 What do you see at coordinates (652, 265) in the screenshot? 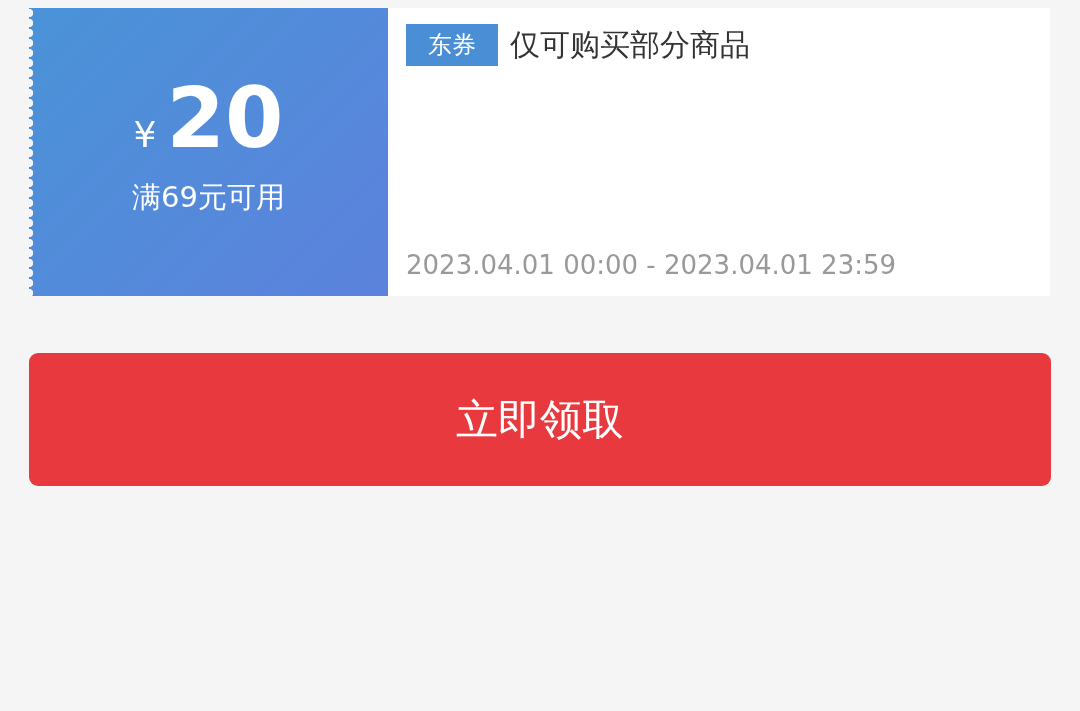
I see `validity-period: 2023.04.01 00:00 - 2023.04.01 23:59` at bounding box center [652, 265].